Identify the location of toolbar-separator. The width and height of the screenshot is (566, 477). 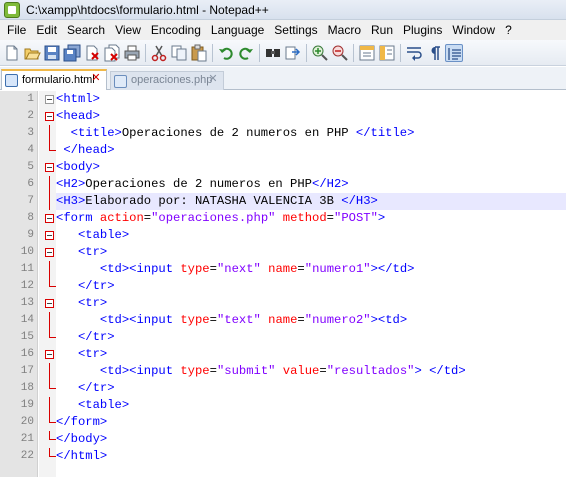
(353, 52).